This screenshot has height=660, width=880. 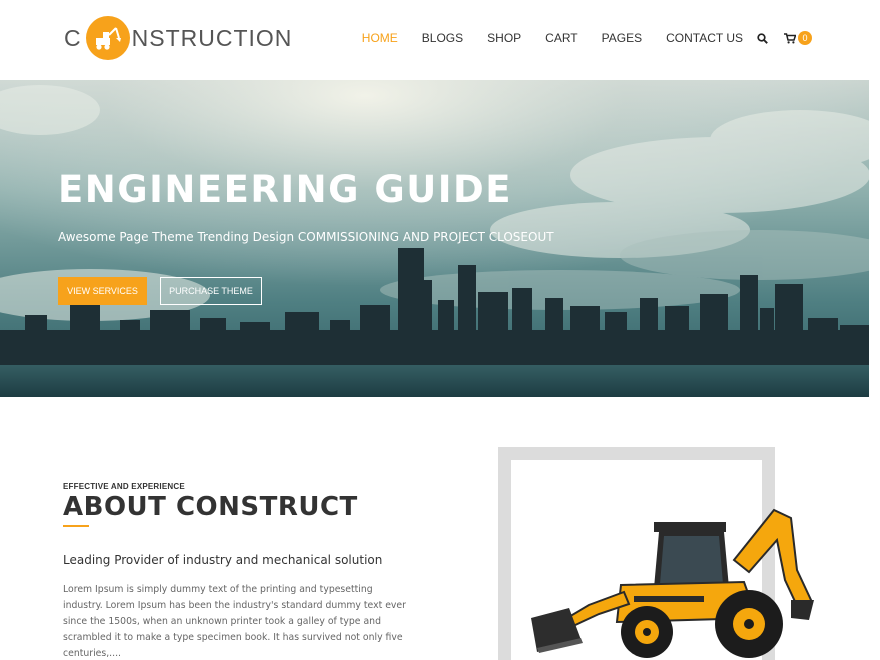 What do you see at coordinates (270, 37) in the screenshot?
I see `logo-text-end: ION` at bounding box center [270, 37].